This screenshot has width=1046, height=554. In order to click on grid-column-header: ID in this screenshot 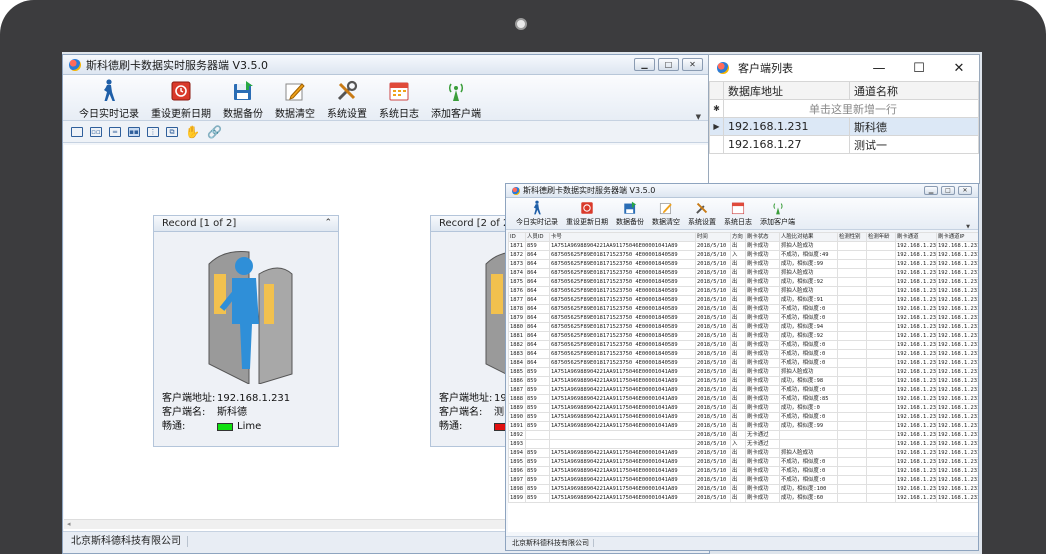, I will do `click(517, 237)`.